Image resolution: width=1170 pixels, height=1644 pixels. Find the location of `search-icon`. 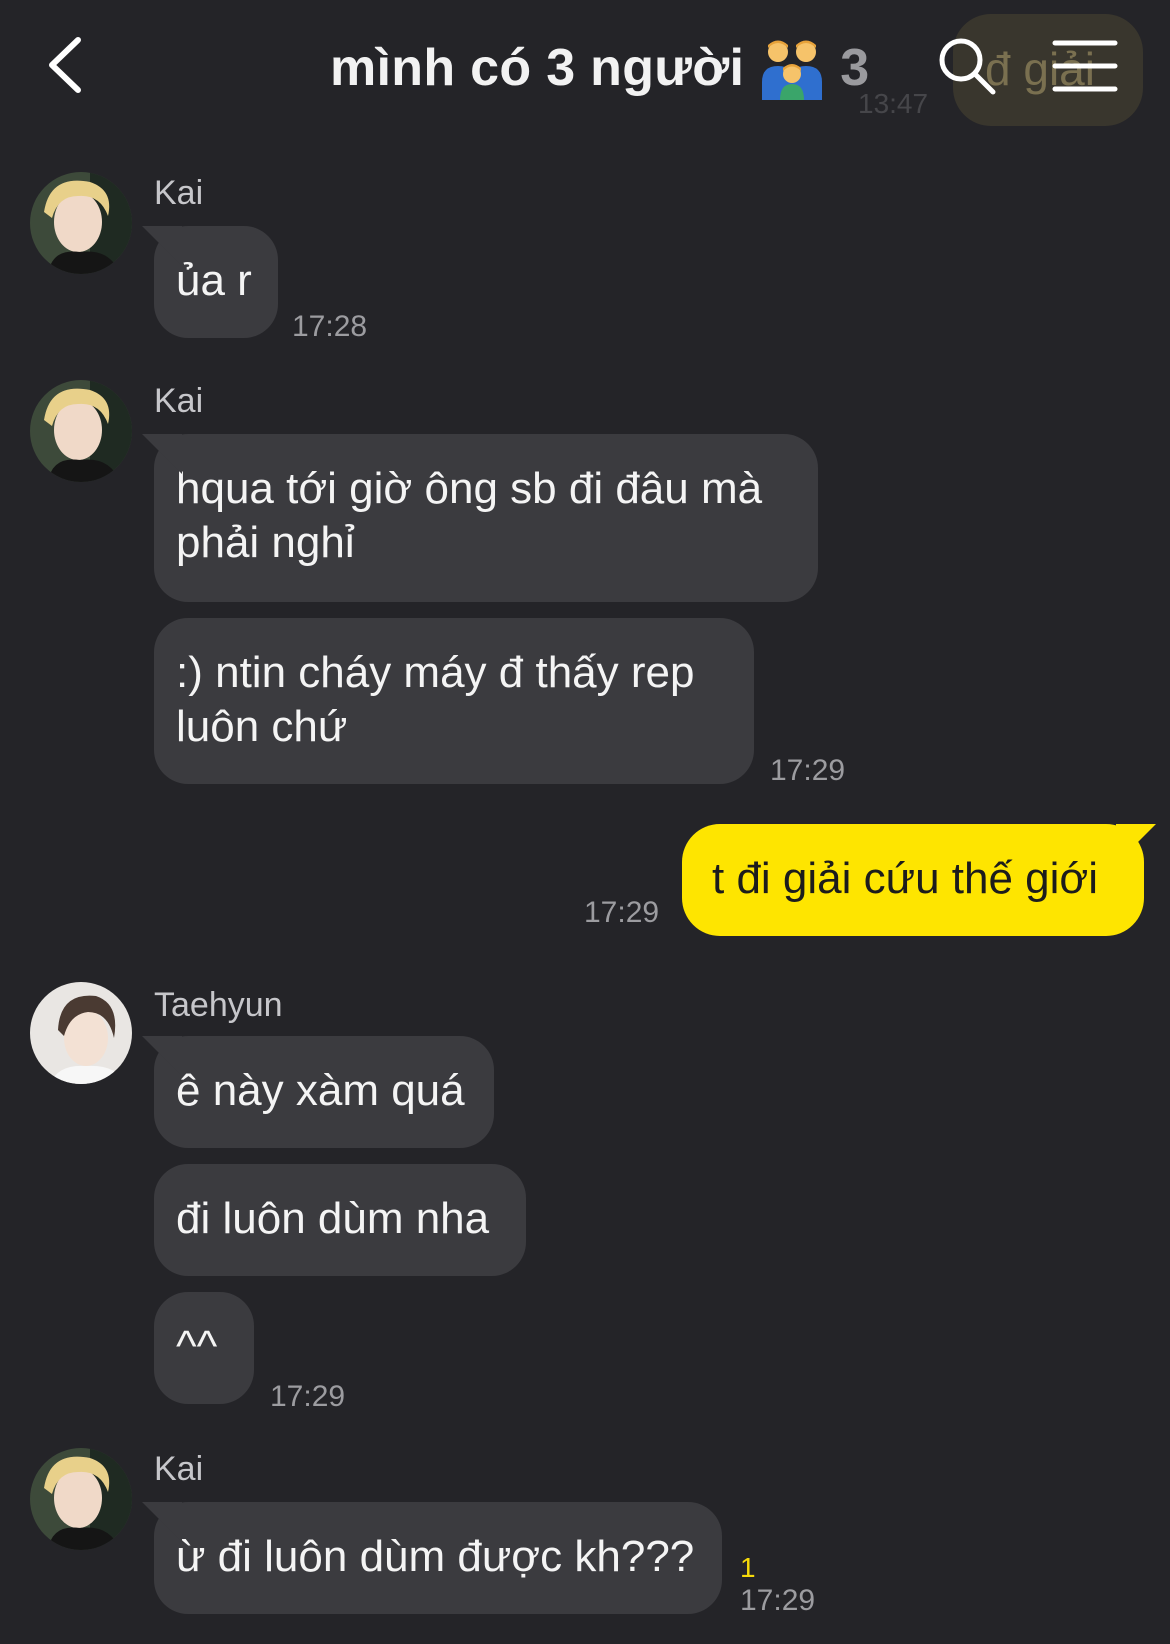

search-icon is located at coordinates (967, 66).